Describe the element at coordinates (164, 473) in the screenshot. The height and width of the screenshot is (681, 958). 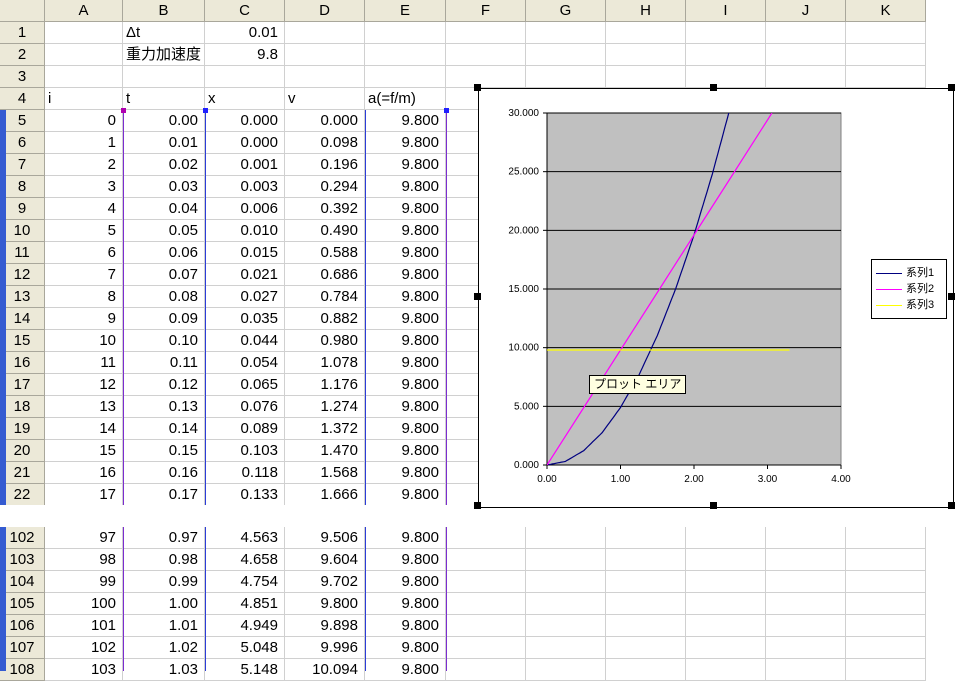
I see `cell-B: 0.16` at that location.